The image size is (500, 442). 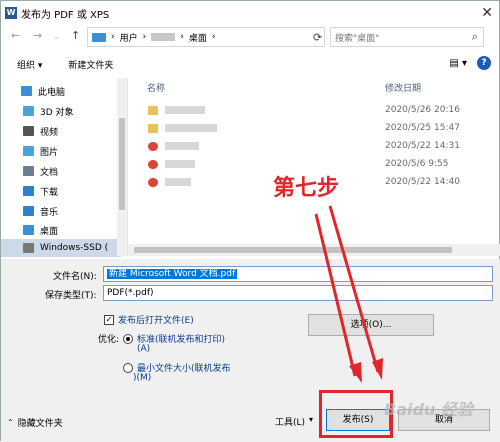 I want to click on word-icon: W, so click(x=11, y=13).